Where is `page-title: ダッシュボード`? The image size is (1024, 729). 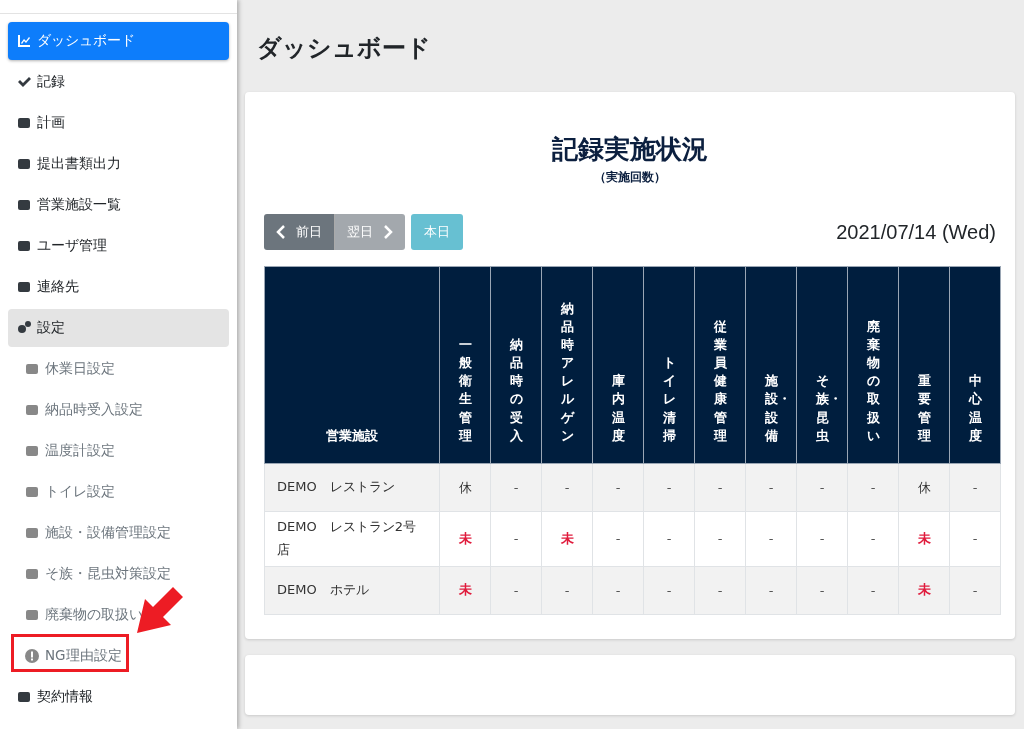 page-title: ダッシュボード is located at coordinates (344, 48).